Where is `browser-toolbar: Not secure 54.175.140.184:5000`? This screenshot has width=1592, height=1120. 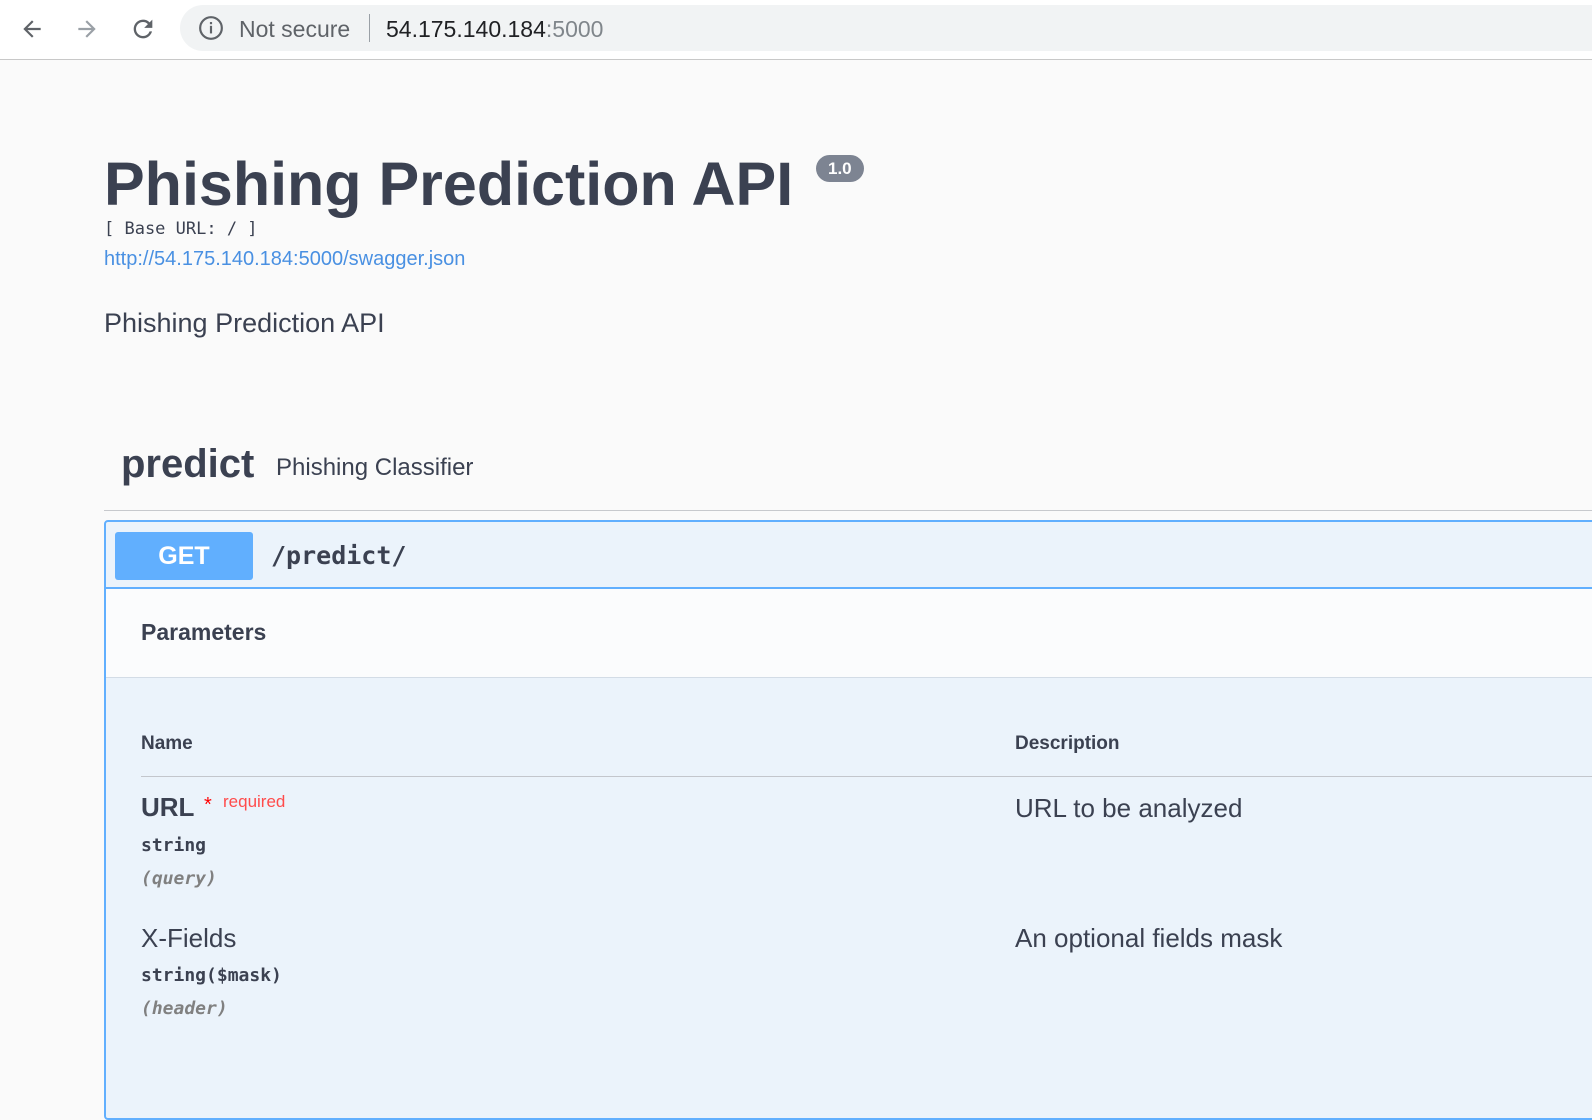 browser-toolbar: Not secure 54.175.140.184:5000 is located at coordinates (796, 30).